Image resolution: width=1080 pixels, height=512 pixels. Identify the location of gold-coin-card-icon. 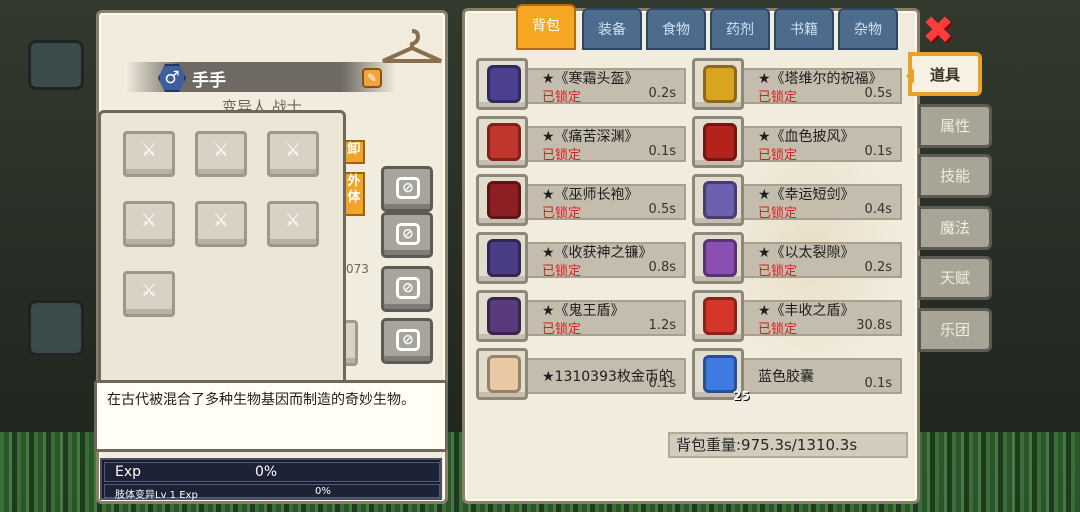
(504, 374).